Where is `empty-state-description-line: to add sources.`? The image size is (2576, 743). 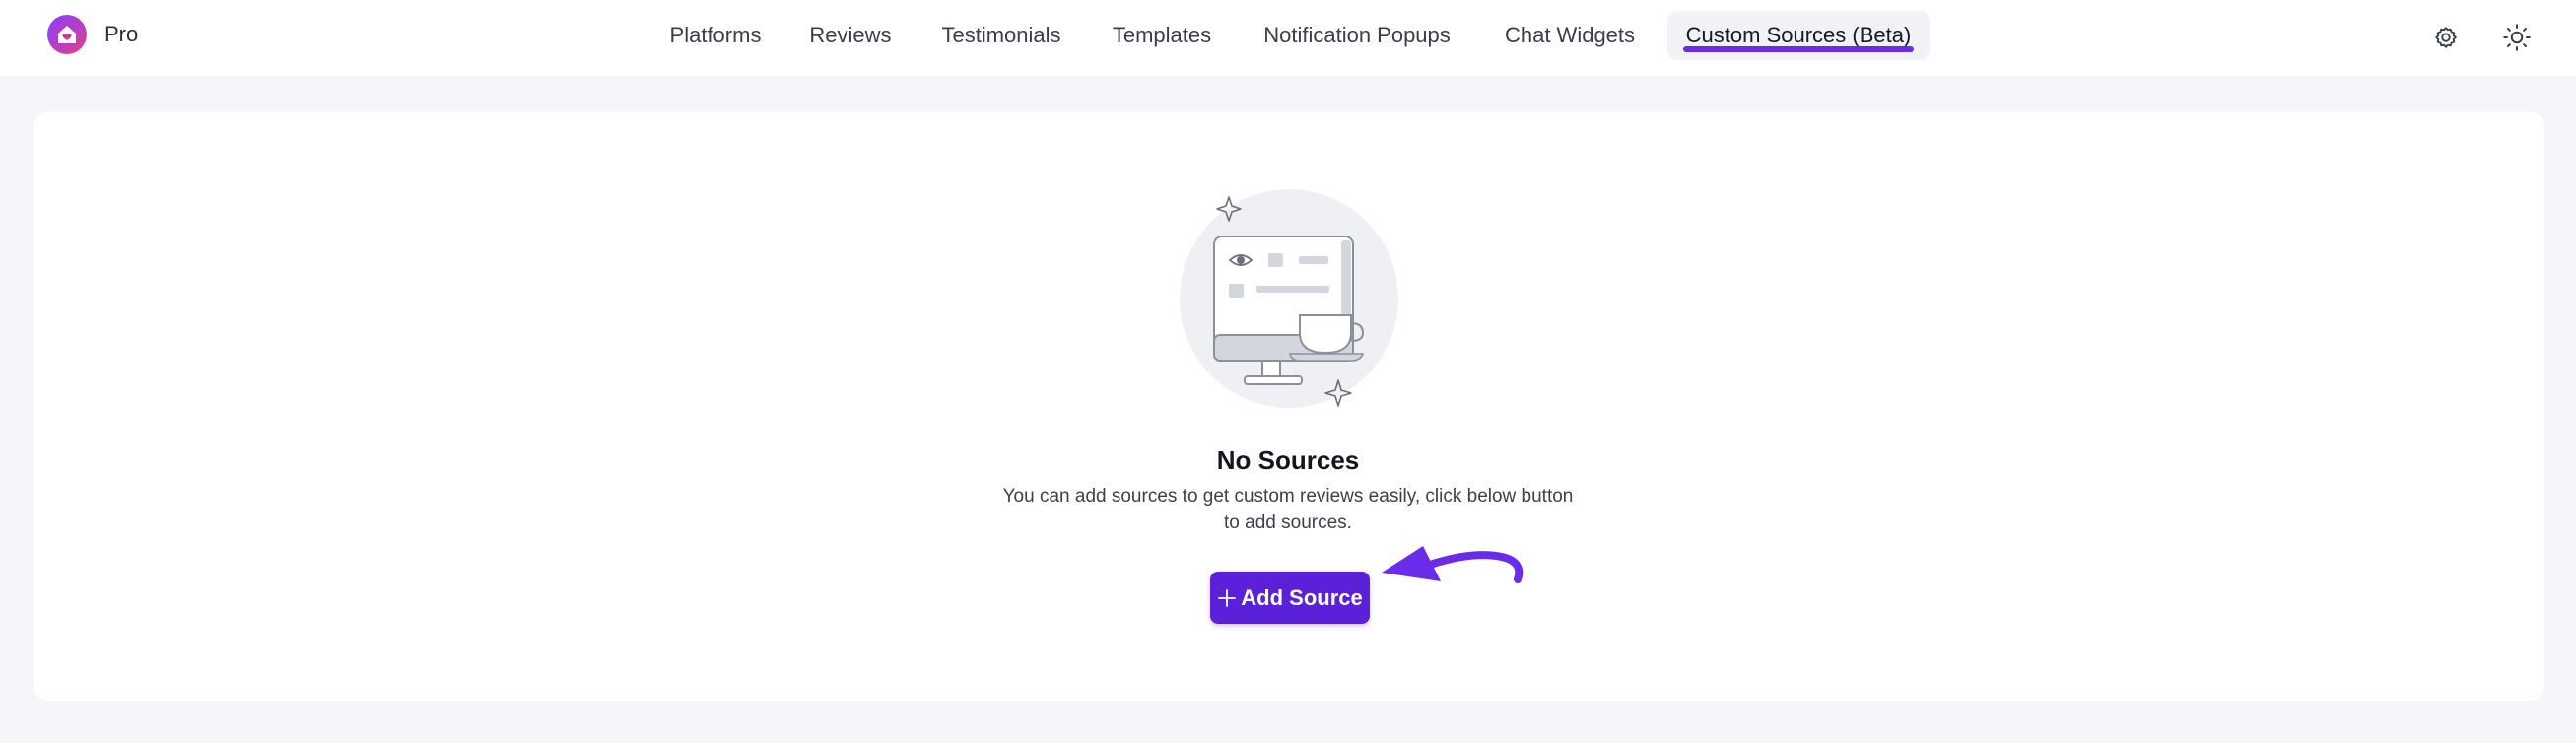 empty-state-description-line: to add sources. is located at coordinates (1288, 522).